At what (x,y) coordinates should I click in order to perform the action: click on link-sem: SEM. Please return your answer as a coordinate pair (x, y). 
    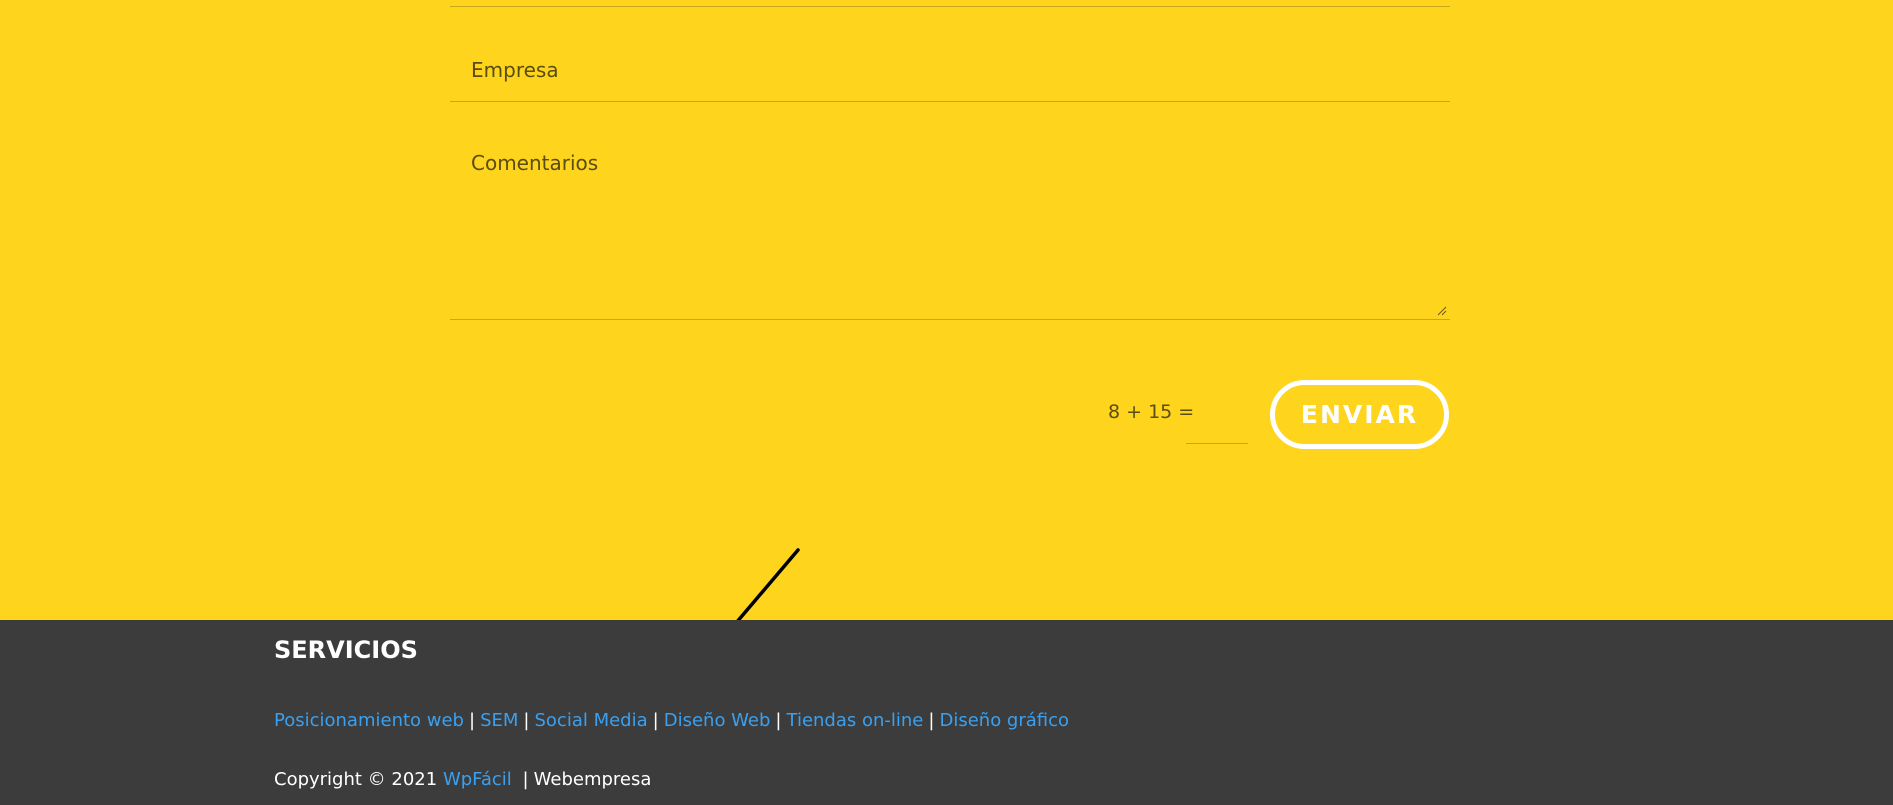
    Looking at the image, I should click on (499, 720).